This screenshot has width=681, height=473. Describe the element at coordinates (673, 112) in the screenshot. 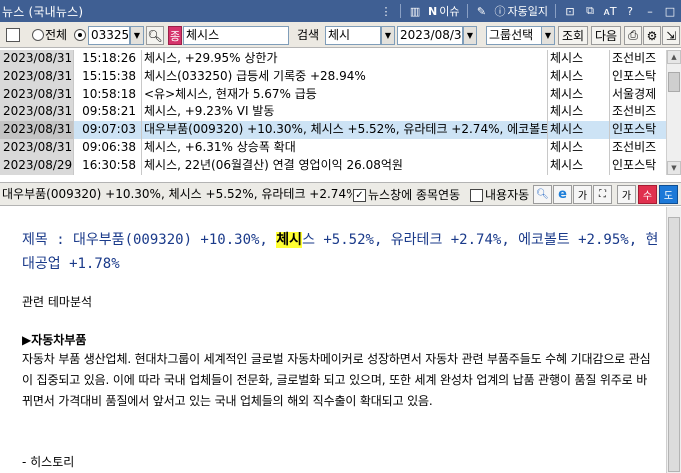

I see `news-list-scrollbar: ▲ ▼` at that location.